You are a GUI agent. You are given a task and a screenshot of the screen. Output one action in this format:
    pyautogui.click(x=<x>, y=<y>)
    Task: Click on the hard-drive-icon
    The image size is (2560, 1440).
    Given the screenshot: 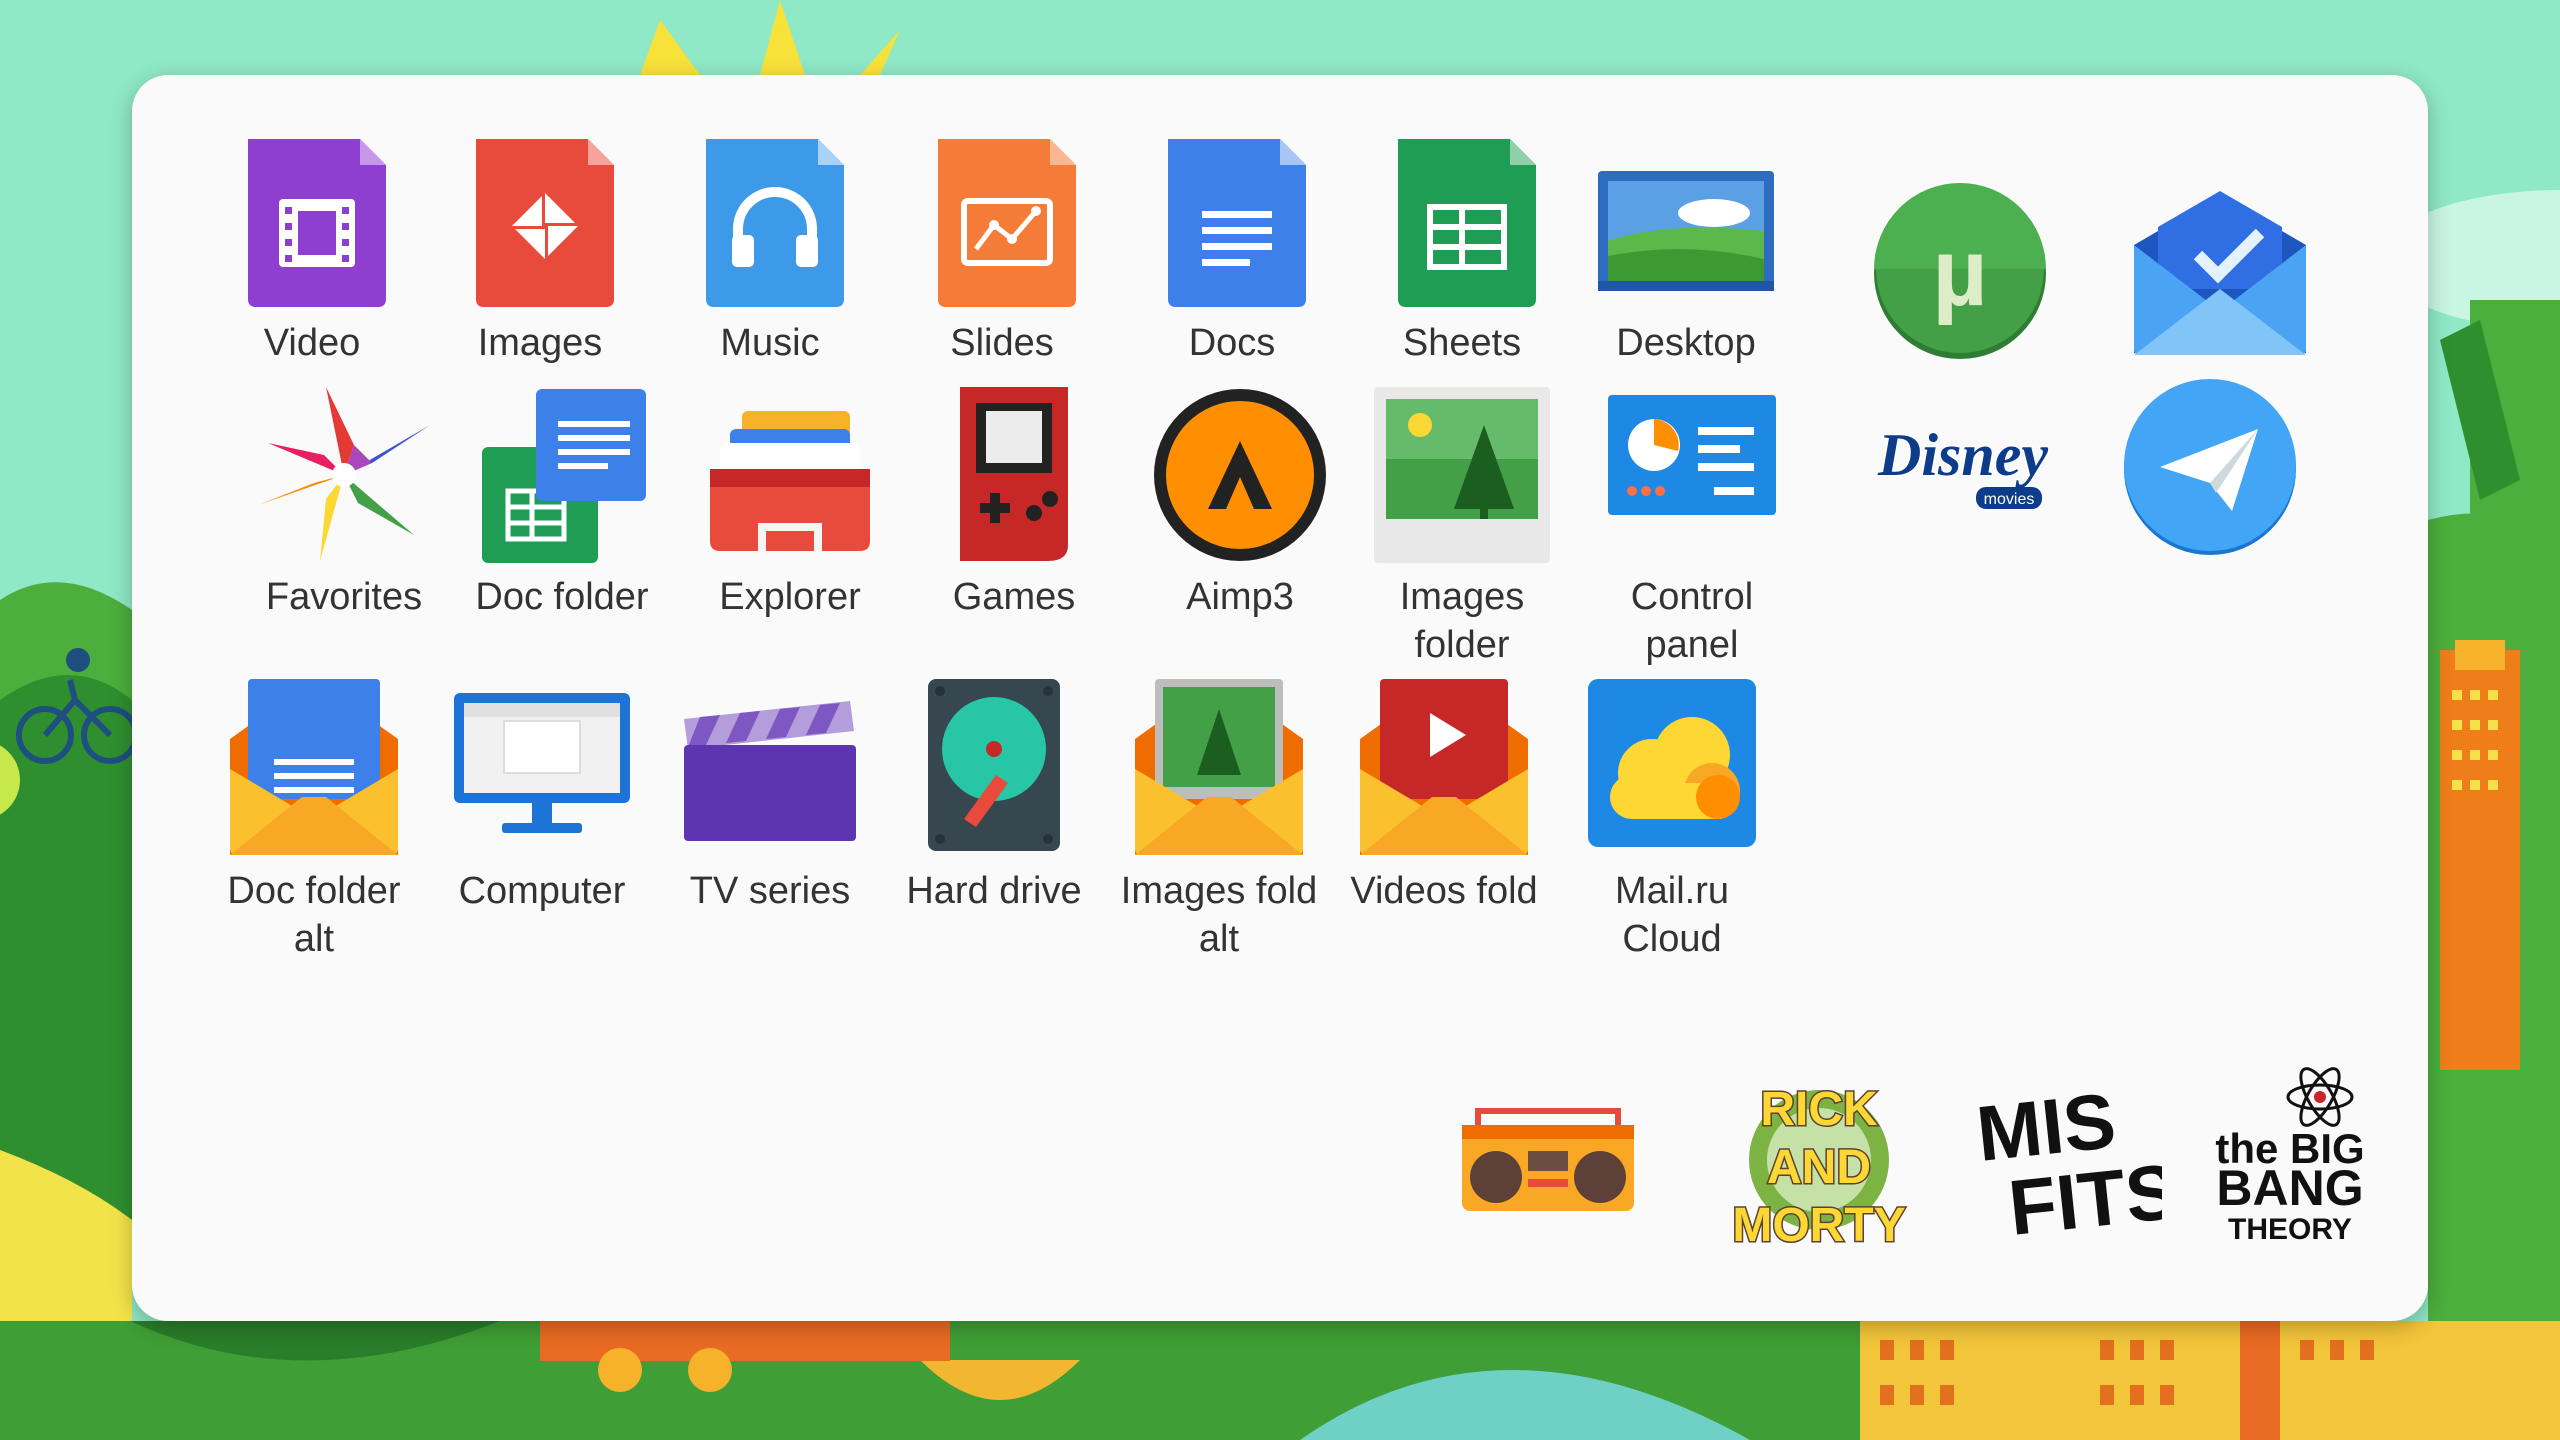 What is the action you would take?
    pyautogui.click(x=994, y=769)
    